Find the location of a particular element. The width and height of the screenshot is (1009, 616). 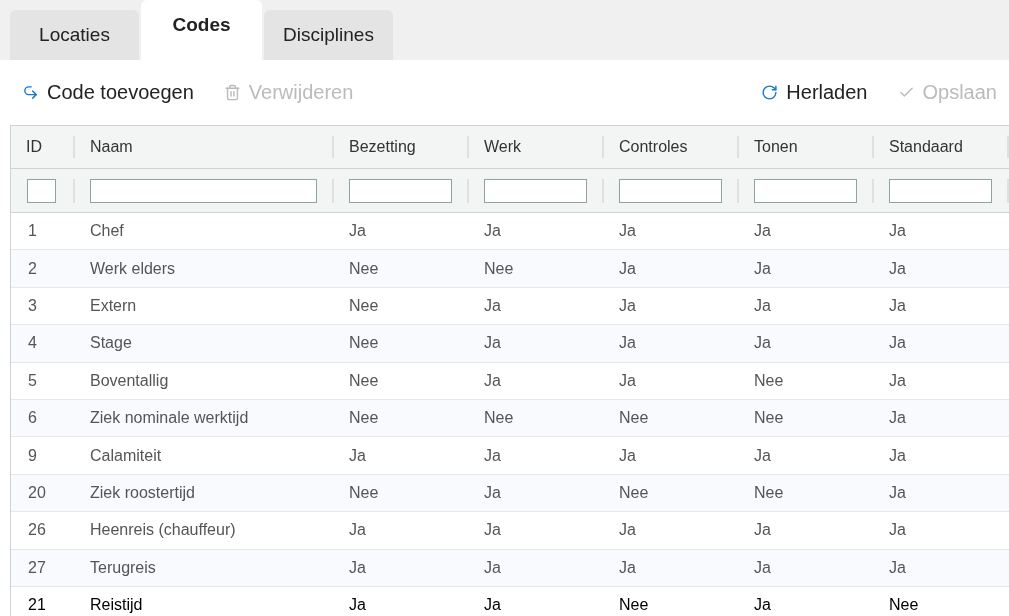

table-cell-text: 3 is located at coordinates (32, 305).